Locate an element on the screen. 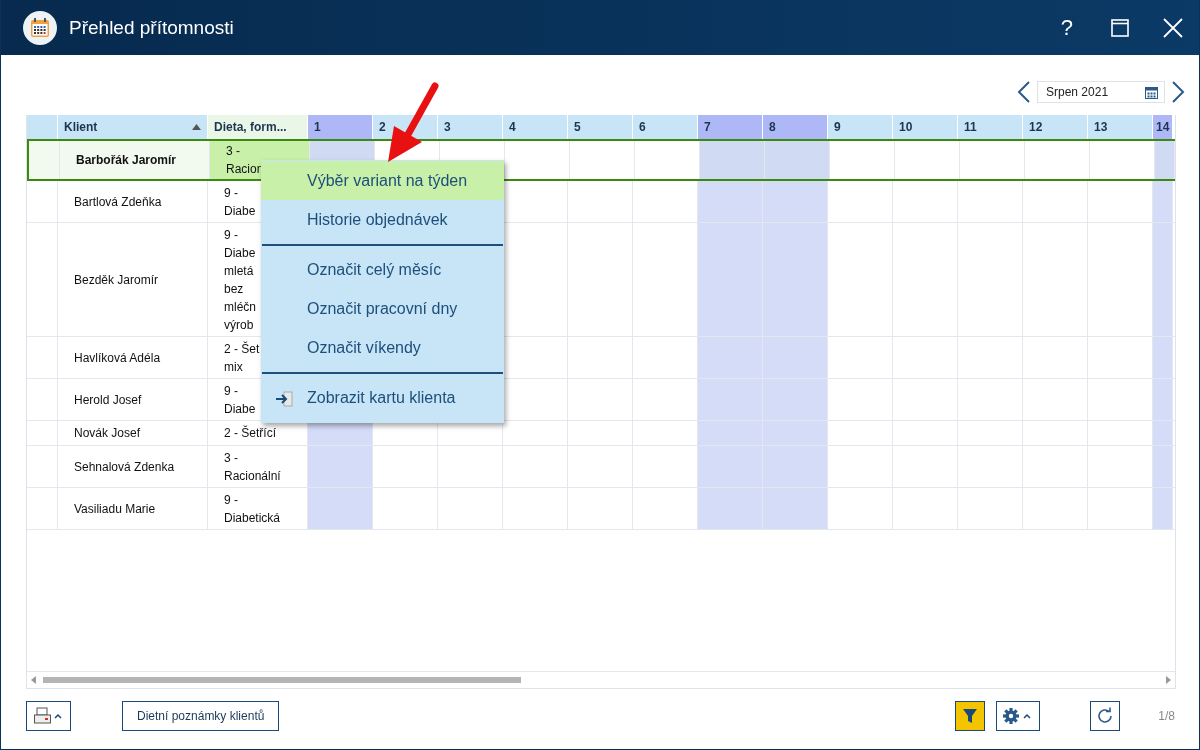 This screenshot has width=1200, height=750. day-header: 10 is located at coordinates (925, 127).